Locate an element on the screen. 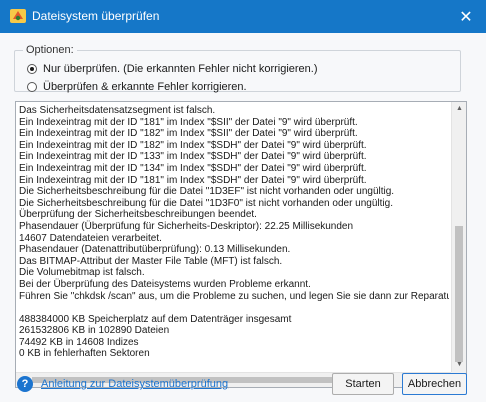  radio-unselected-icon is located at coordinates (32, 87).